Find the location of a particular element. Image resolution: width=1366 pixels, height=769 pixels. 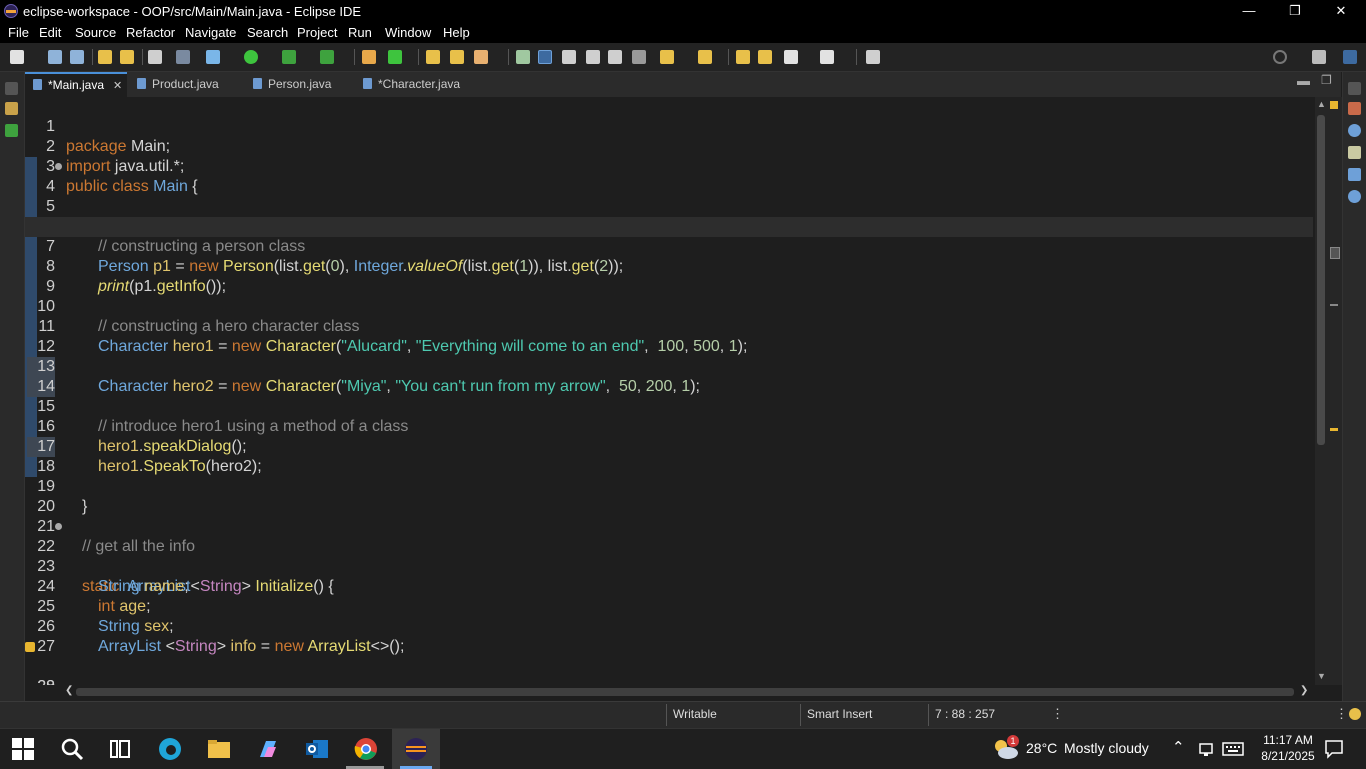

tab-character-java: *Character.java is located at coordinates (420, 84).